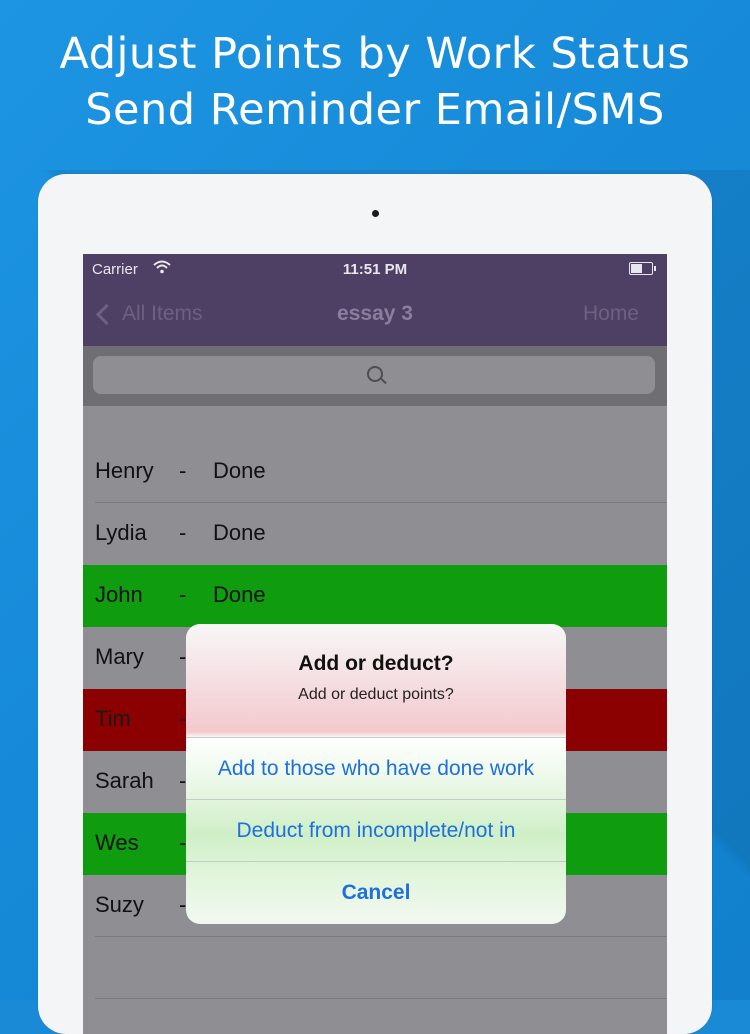 Image resolution: width=750 pixels, height=1034 pixels. What do you see at coordinates (119, 594) in the screenshot?
I see `student-name: John` at bounding box center [119, 594].